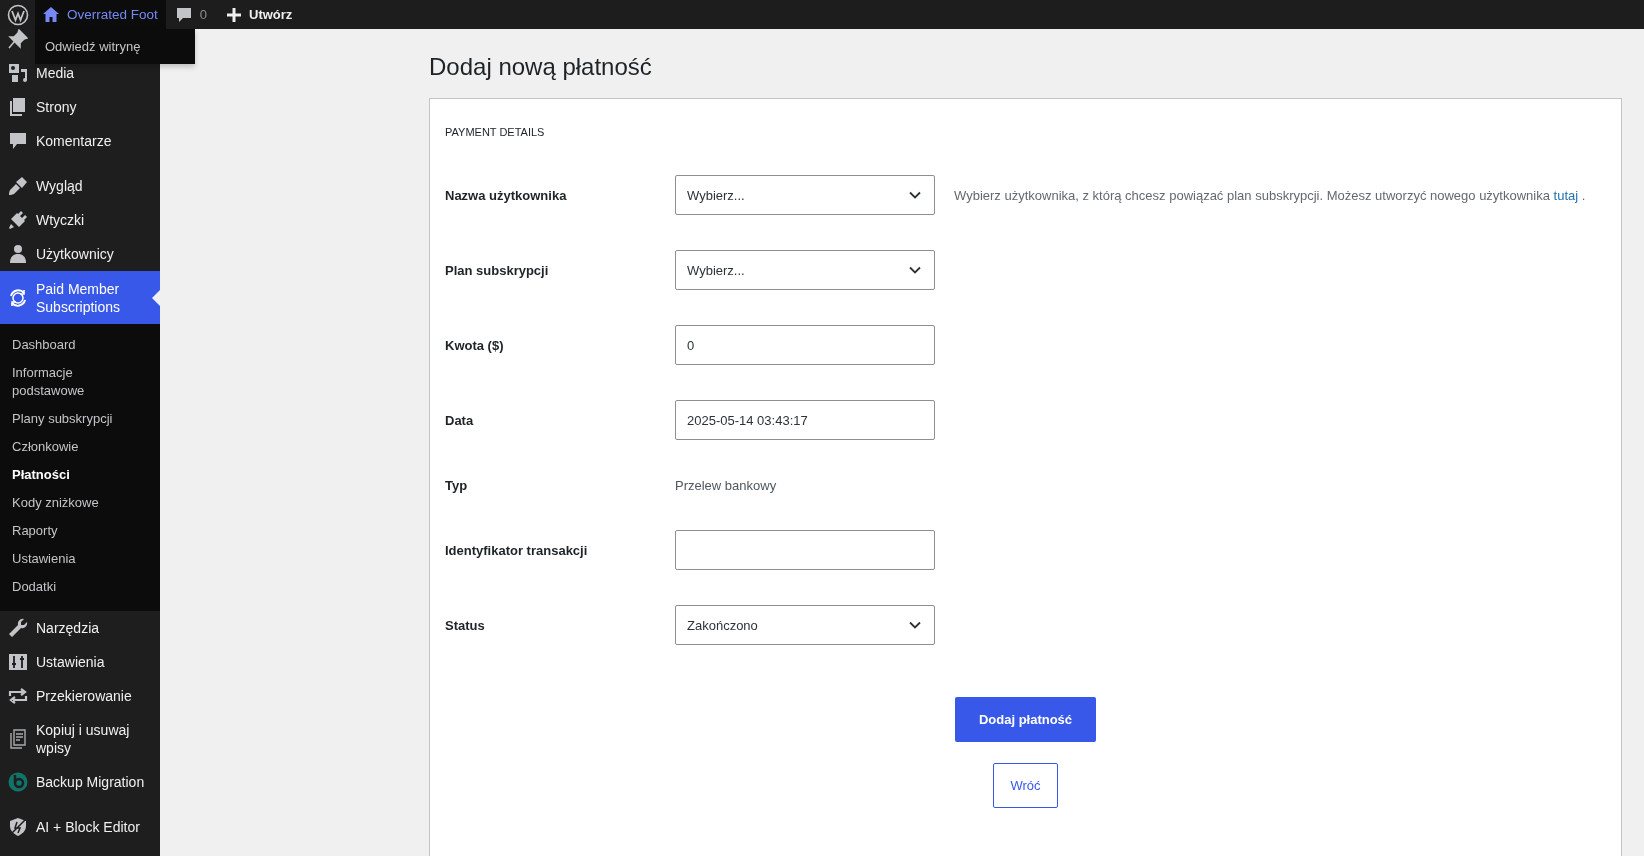 The width and height of the screenshot is (1644, 856). What do you see at coordinates (460, 420) in the screenshot?
I see `field-label: Data` at bounding box center [460, 420].